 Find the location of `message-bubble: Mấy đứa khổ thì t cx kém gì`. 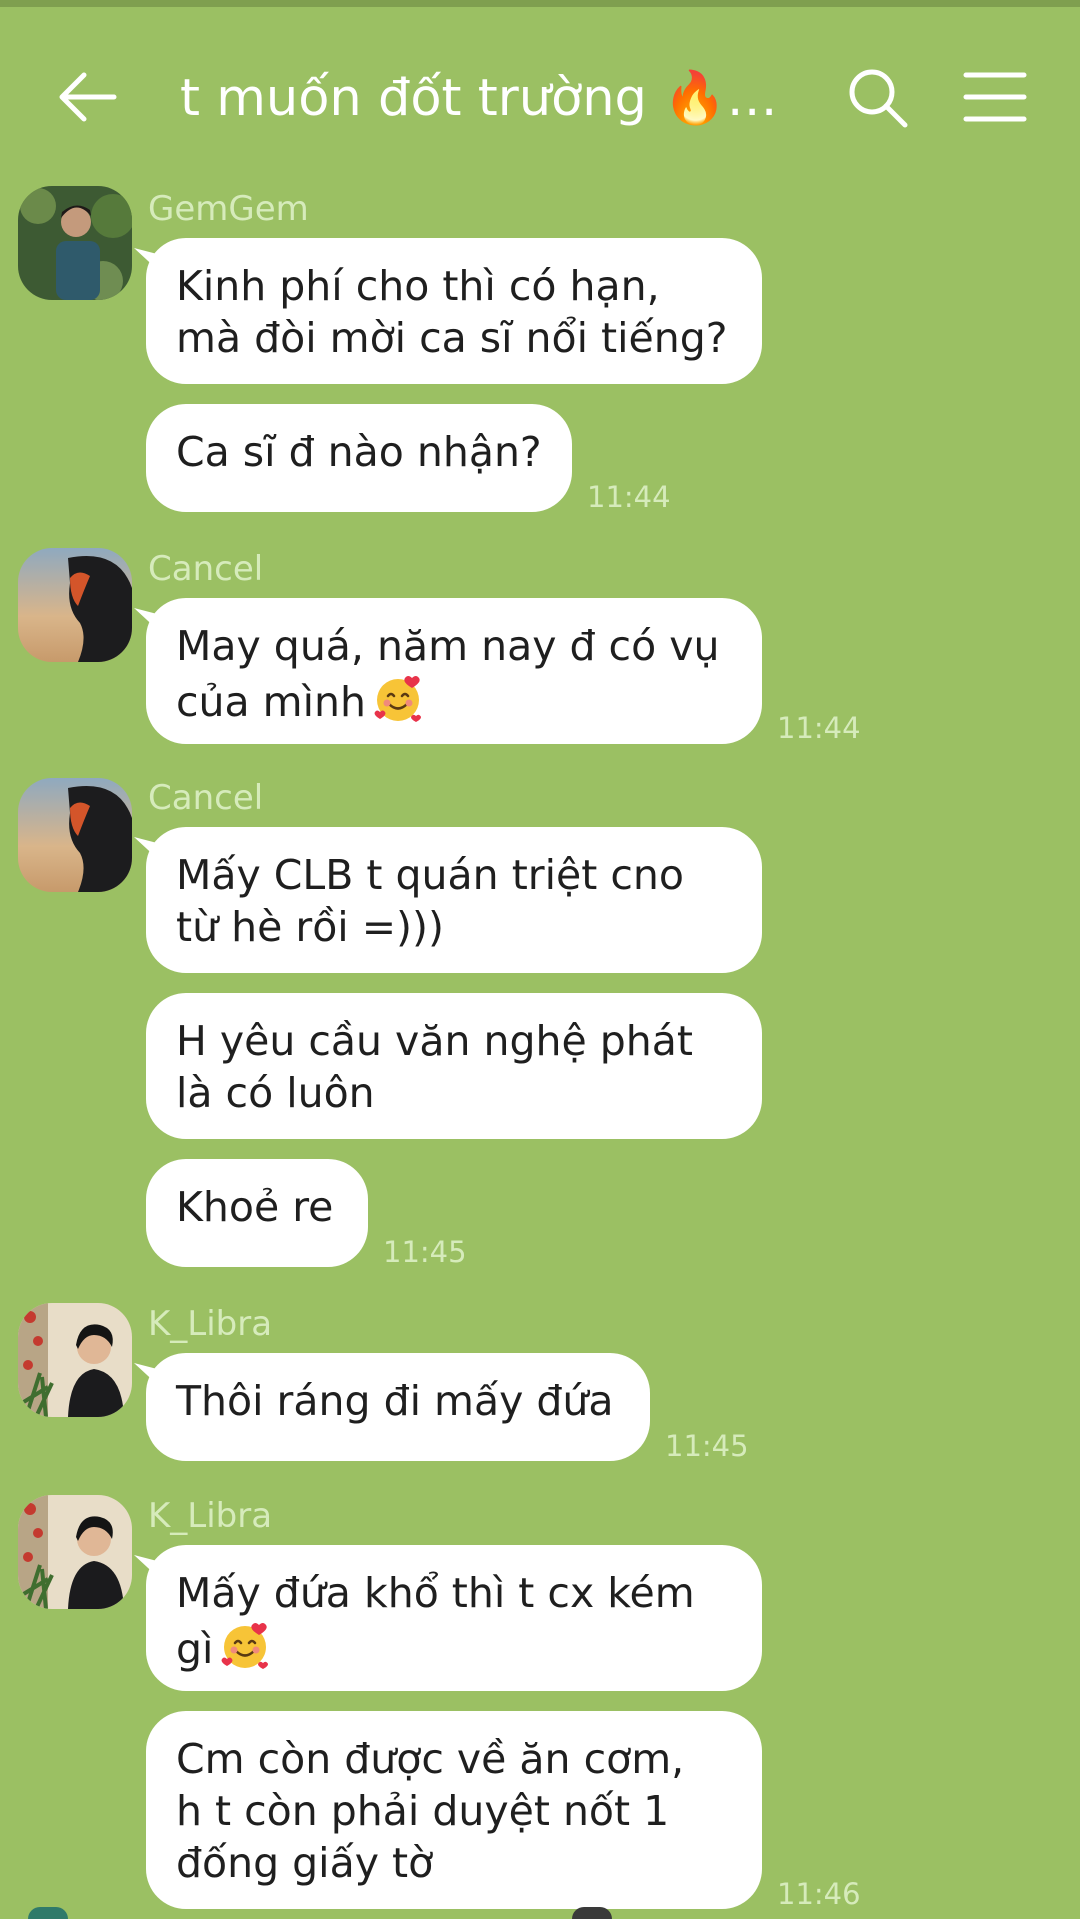

message-bubble: Mấy đứa khổ thì t cx kém gì is located at coordinates (454, 1618).